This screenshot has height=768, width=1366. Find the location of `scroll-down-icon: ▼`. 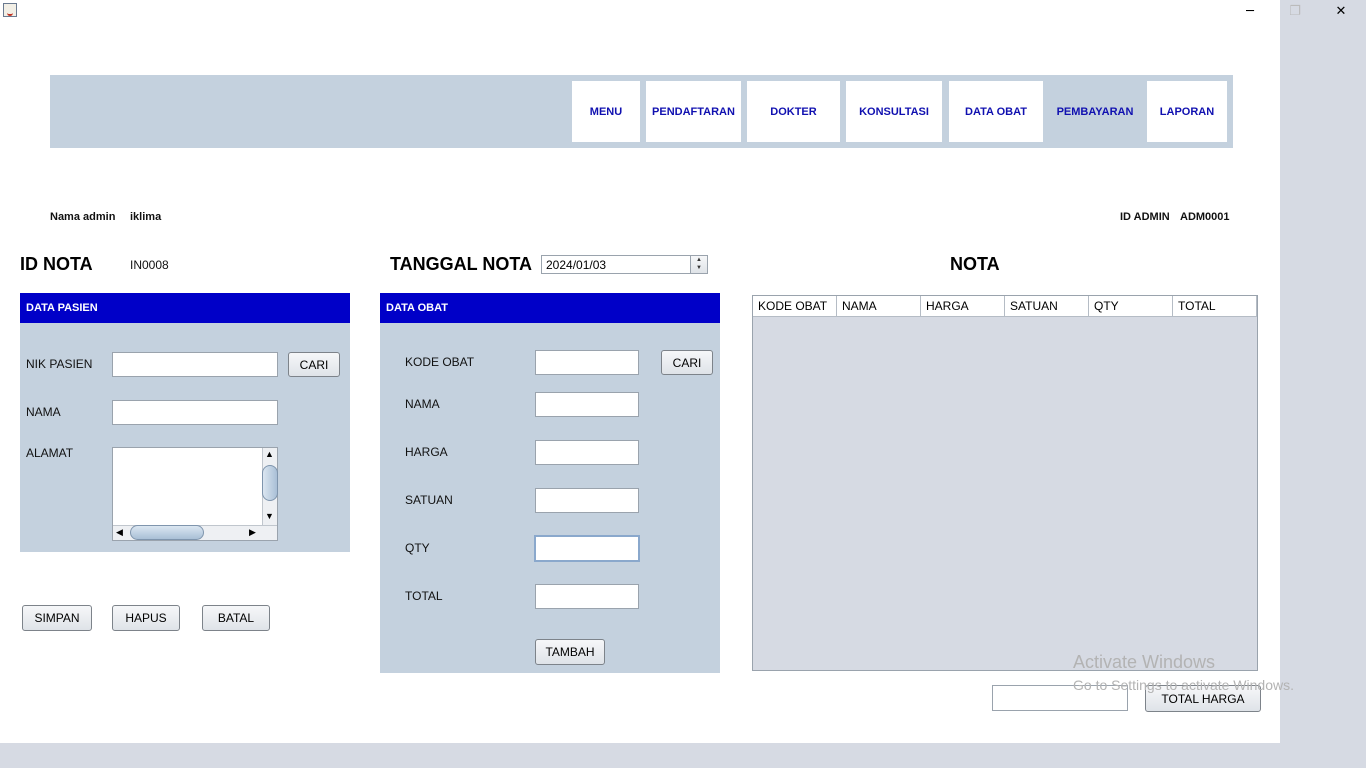

scroll-down-icon: ▼ is located at coordinates (269, 516).